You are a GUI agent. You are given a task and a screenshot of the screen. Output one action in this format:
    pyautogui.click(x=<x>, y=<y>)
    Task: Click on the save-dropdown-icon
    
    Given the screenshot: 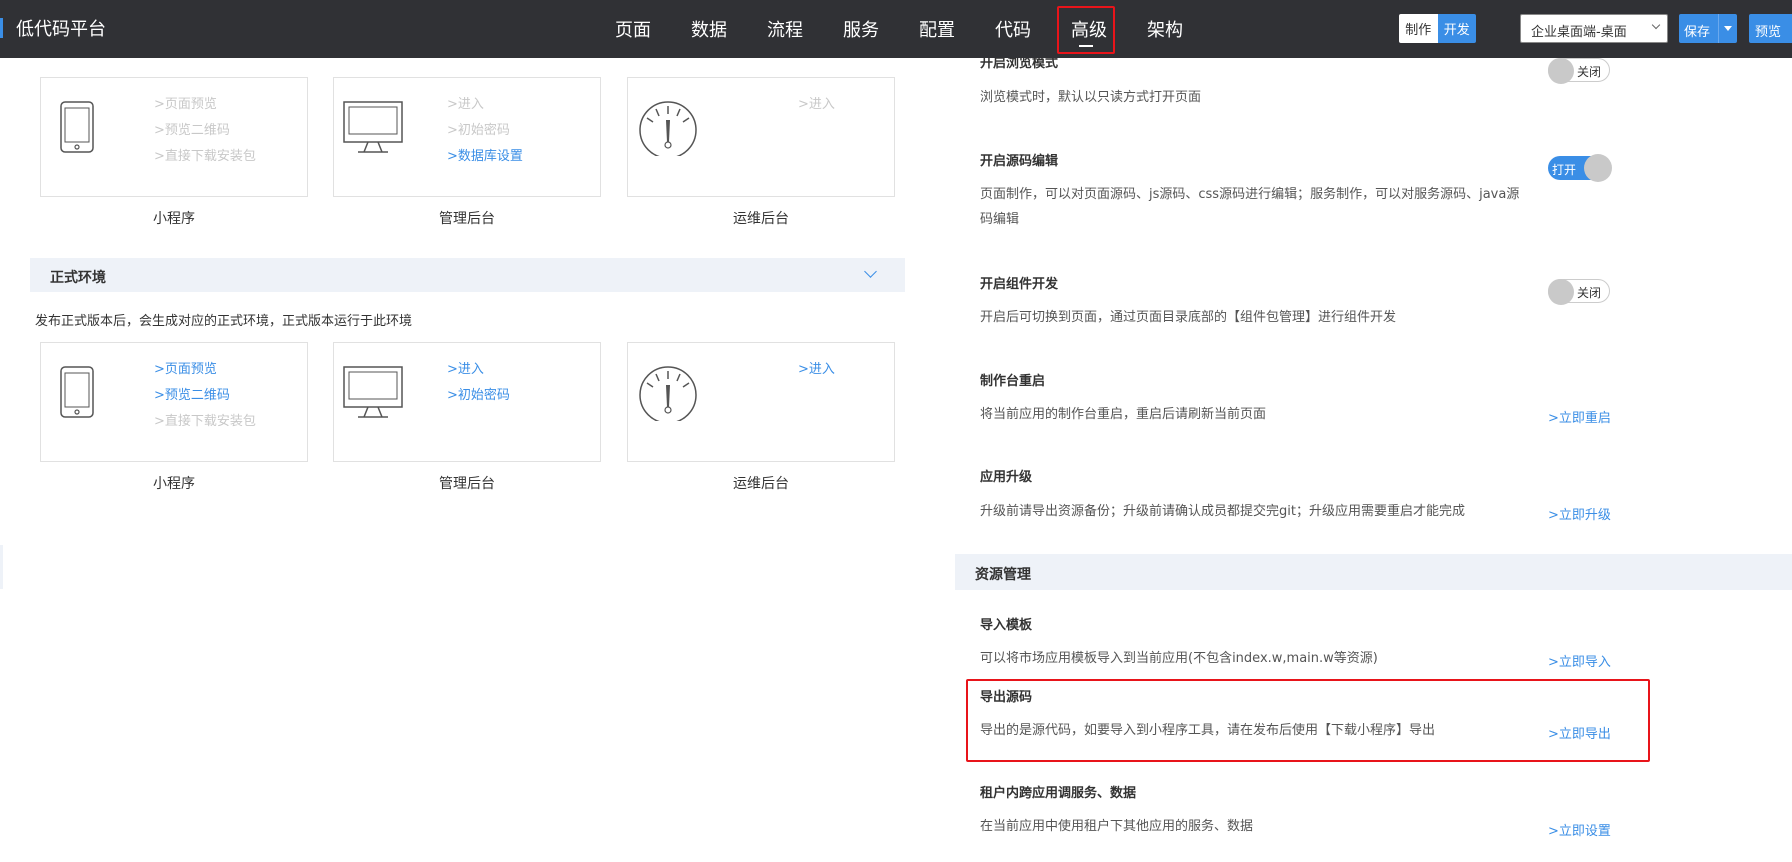 What is the action you would take?
    pyautogui.click(x=1728, y=28)
    